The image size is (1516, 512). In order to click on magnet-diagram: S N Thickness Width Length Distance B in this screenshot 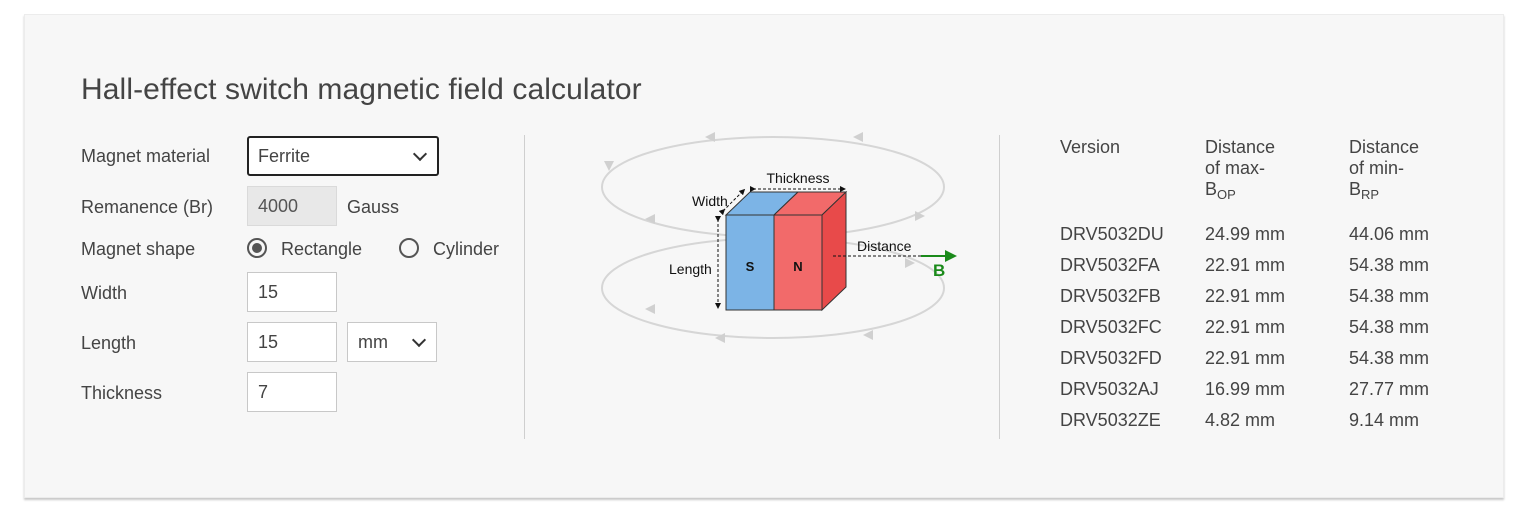, I will do `click(779, 237)`.